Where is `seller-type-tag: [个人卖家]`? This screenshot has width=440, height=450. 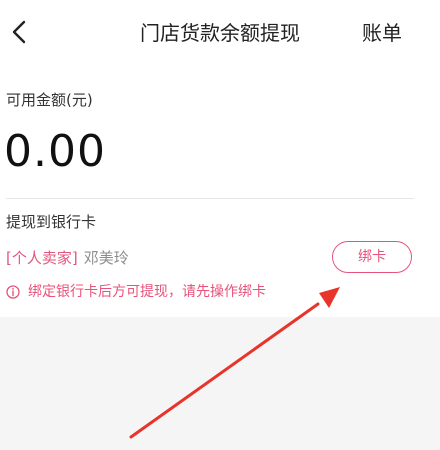
seller-type-tag: [个人卖家] is located at coordinates (42, 258).